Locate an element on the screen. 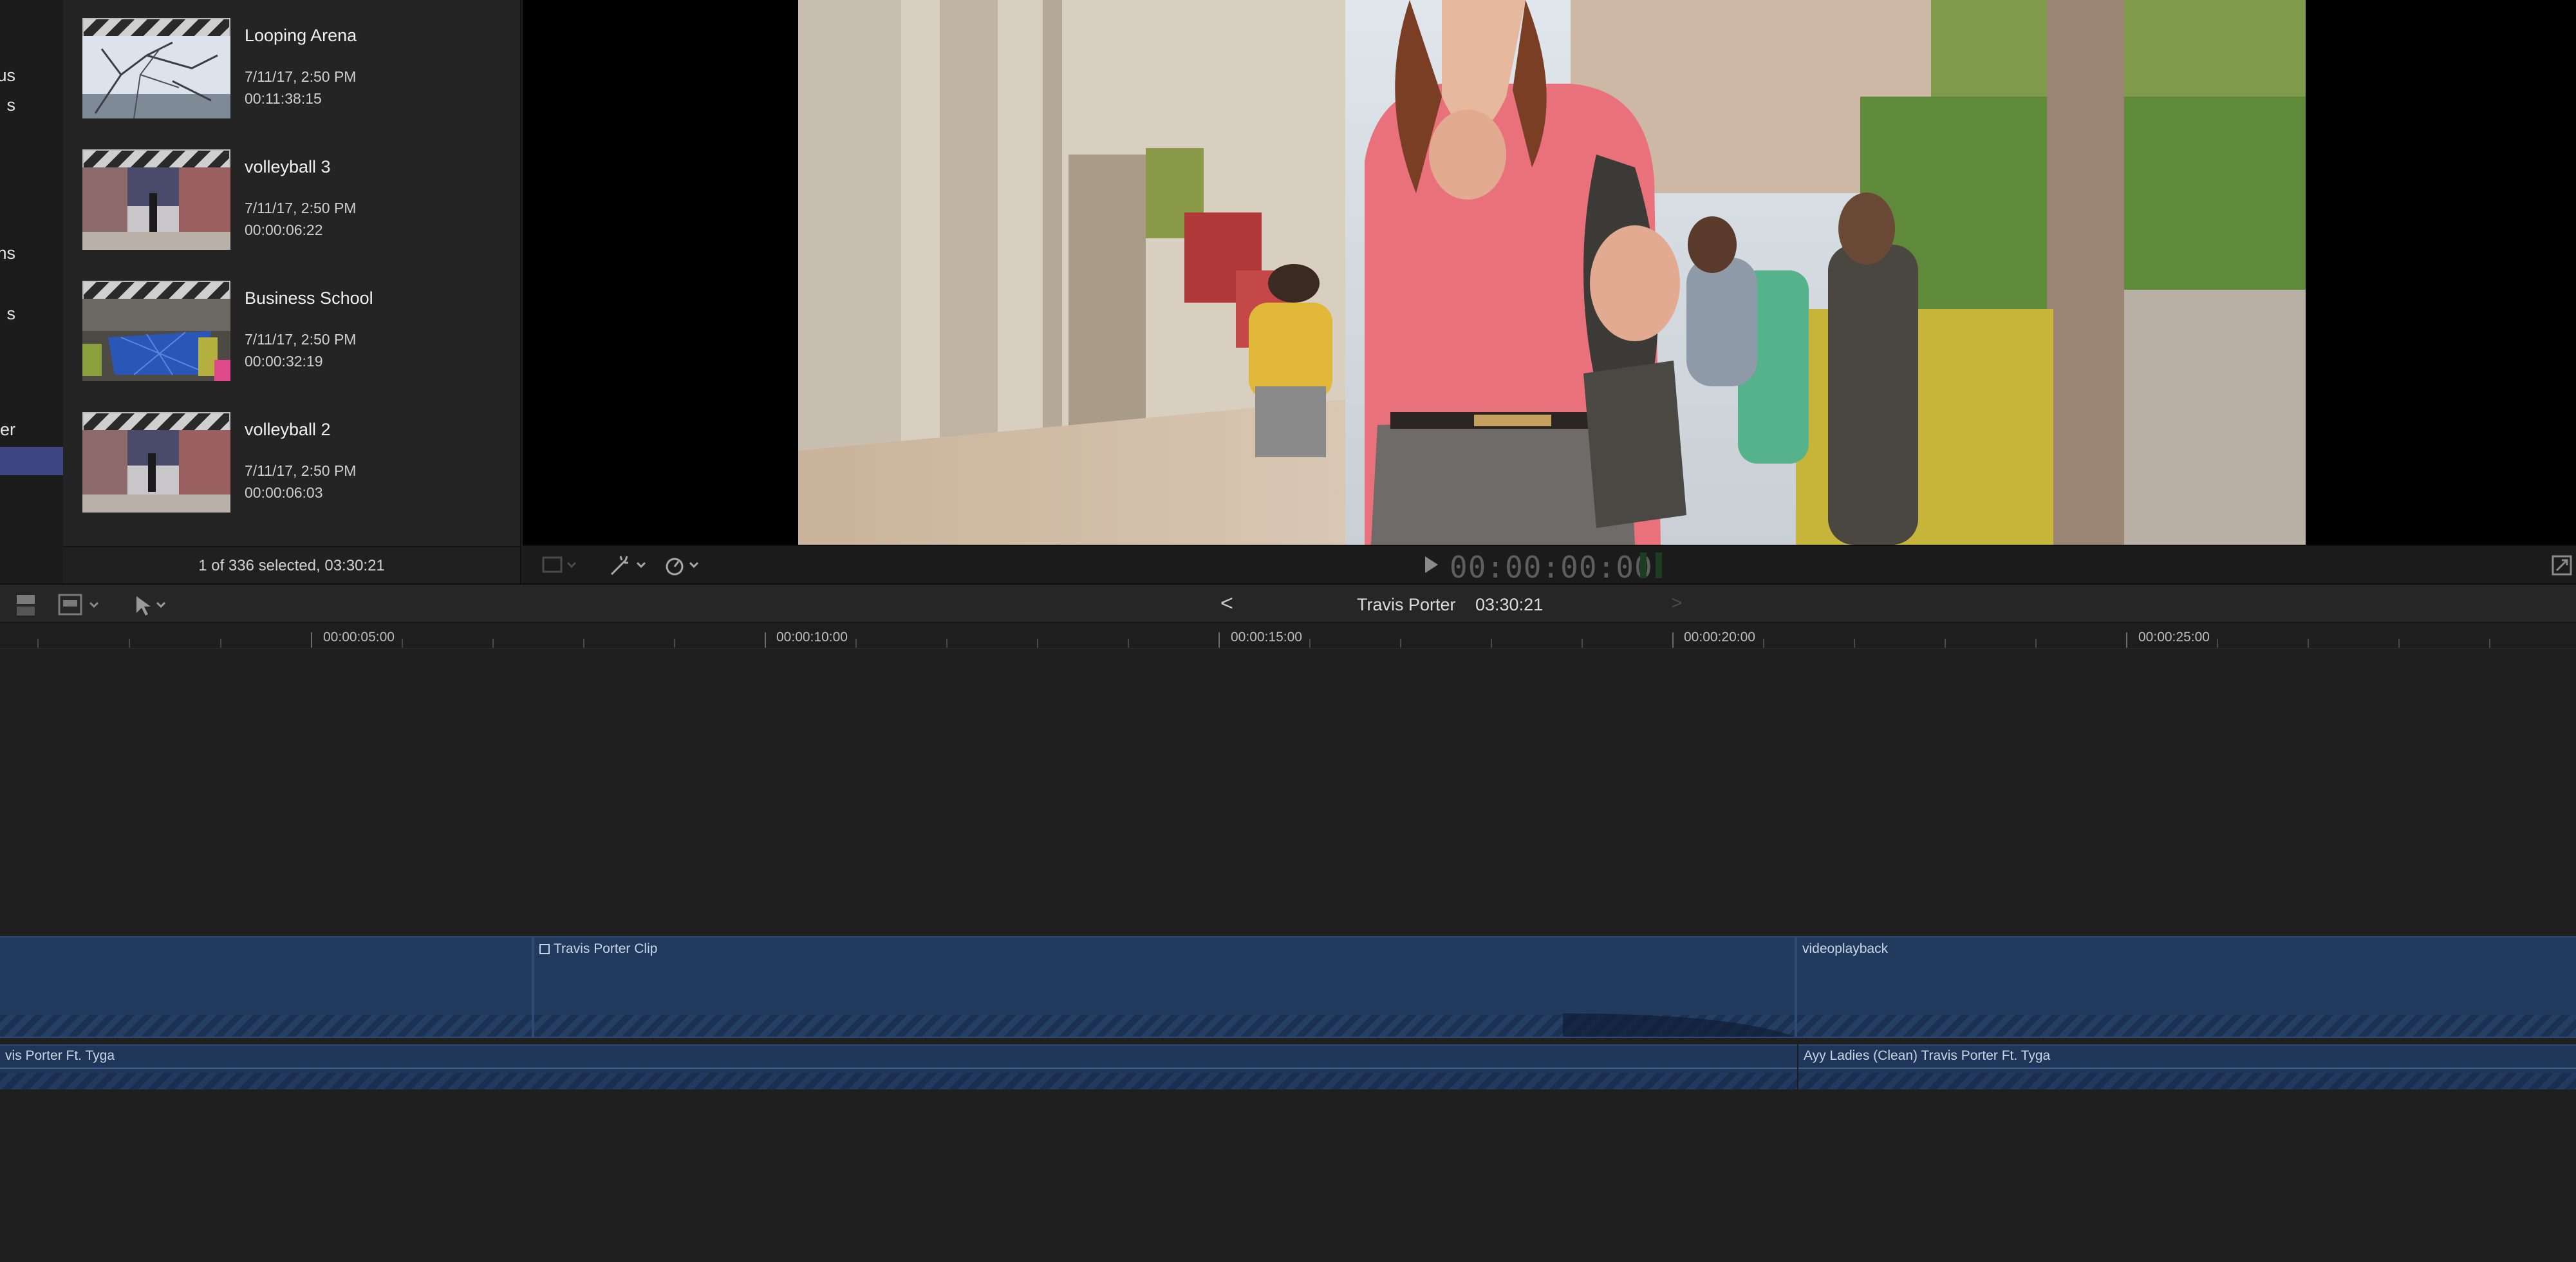  compound-clip-icon is located at coordinates (544, 949).